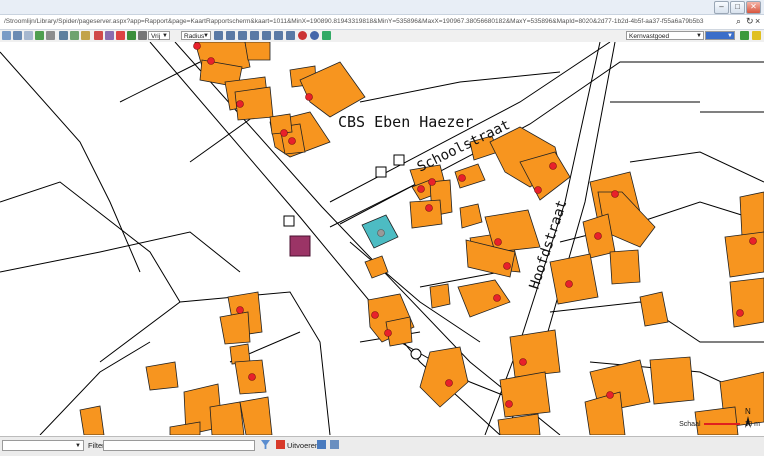 The height and width of the screenshot is (456, 764). I want to click on draw-icon, so click(109, 35).